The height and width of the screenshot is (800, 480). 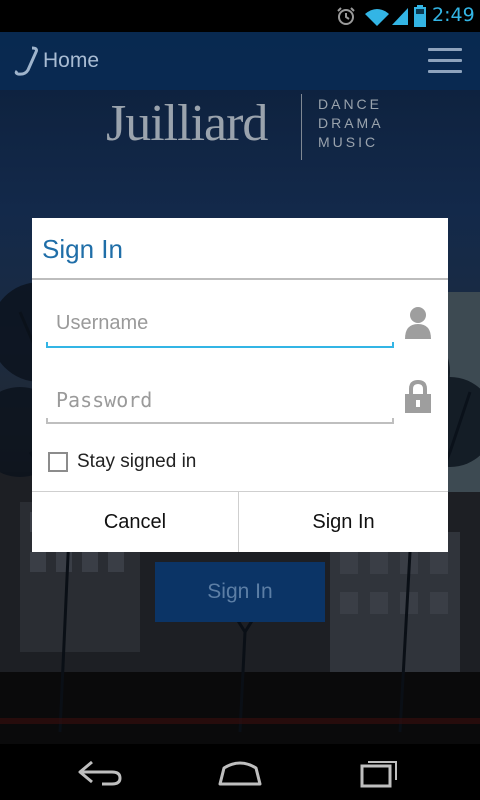 What do you see at coordinates (102, 323) in the screenshot?
I see `username-placeholder: Username` at bounding box center [102, 323].